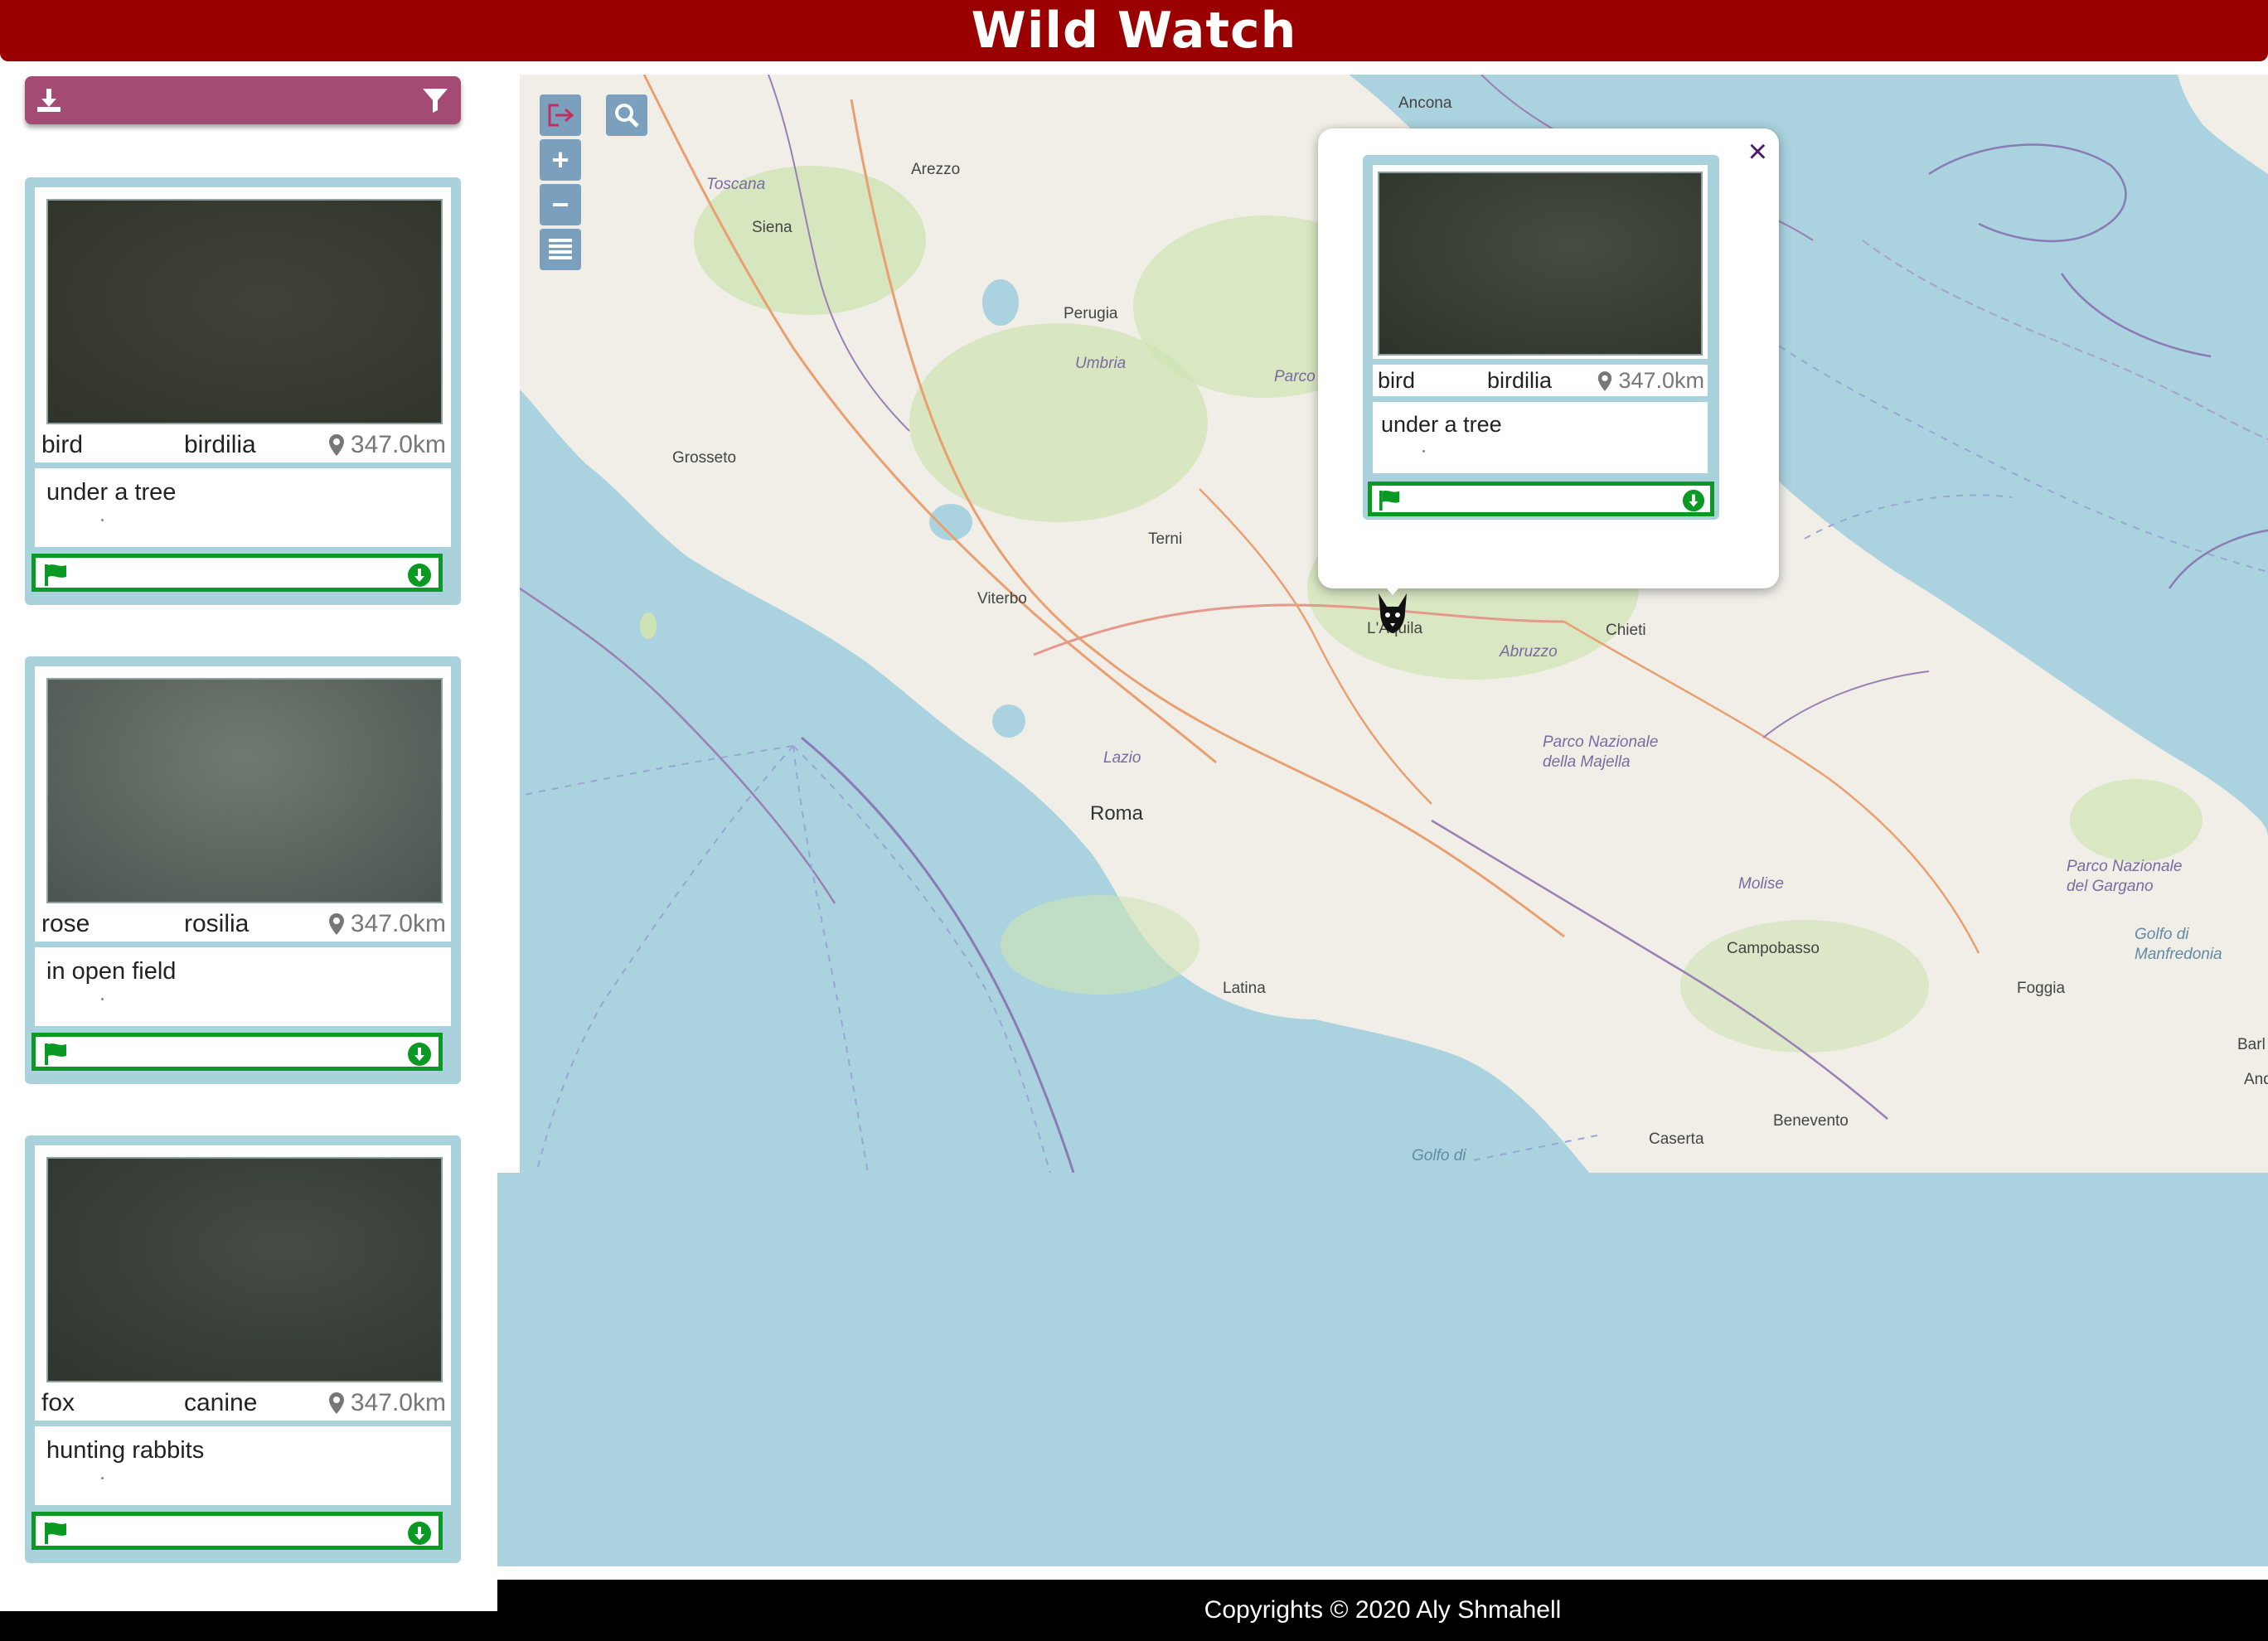 This screenshot has width=2268, height=1641. Describe the element at coordinates (2041, 988) in the screenshot. I see `map-label: Foggia` at that location.